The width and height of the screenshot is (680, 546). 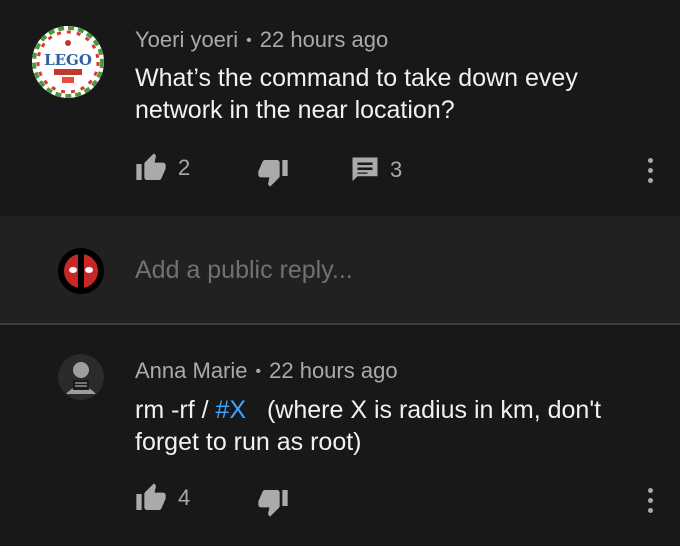 I want to click on avatar: LEGO, so click(x=68, y=62).